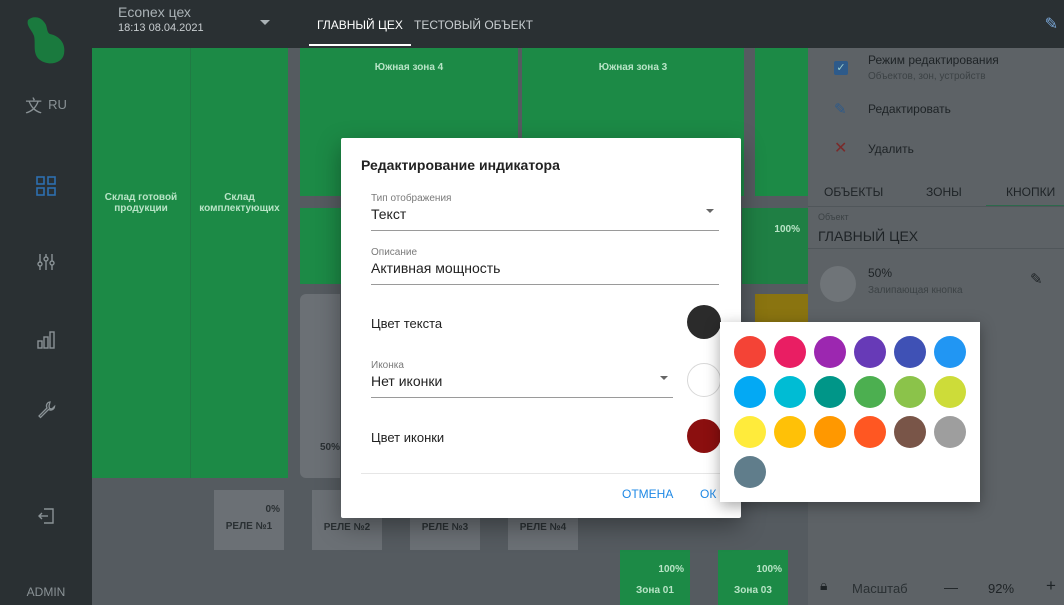 The image size is (1064, 605). Describe the element at coordinates (655, 577) in the screenshot. I see `zone-01: 100% Зона 01` at that location.